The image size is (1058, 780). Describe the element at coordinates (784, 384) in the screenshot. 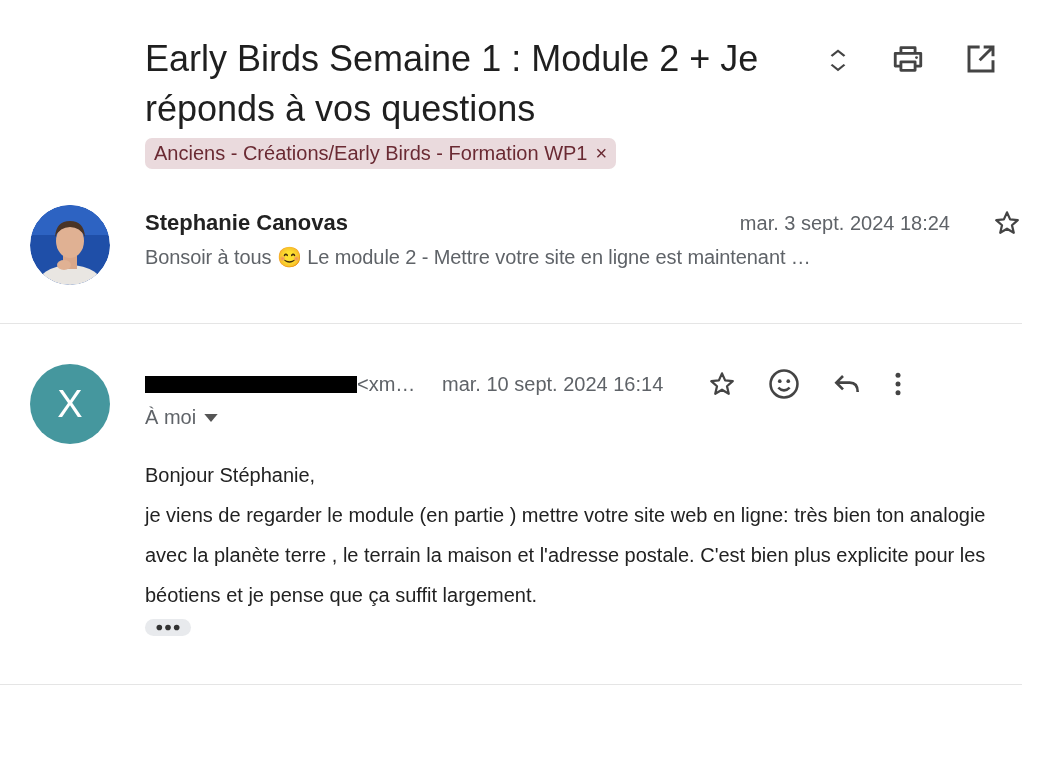

I see `emoji-reaction-icon` at that location.